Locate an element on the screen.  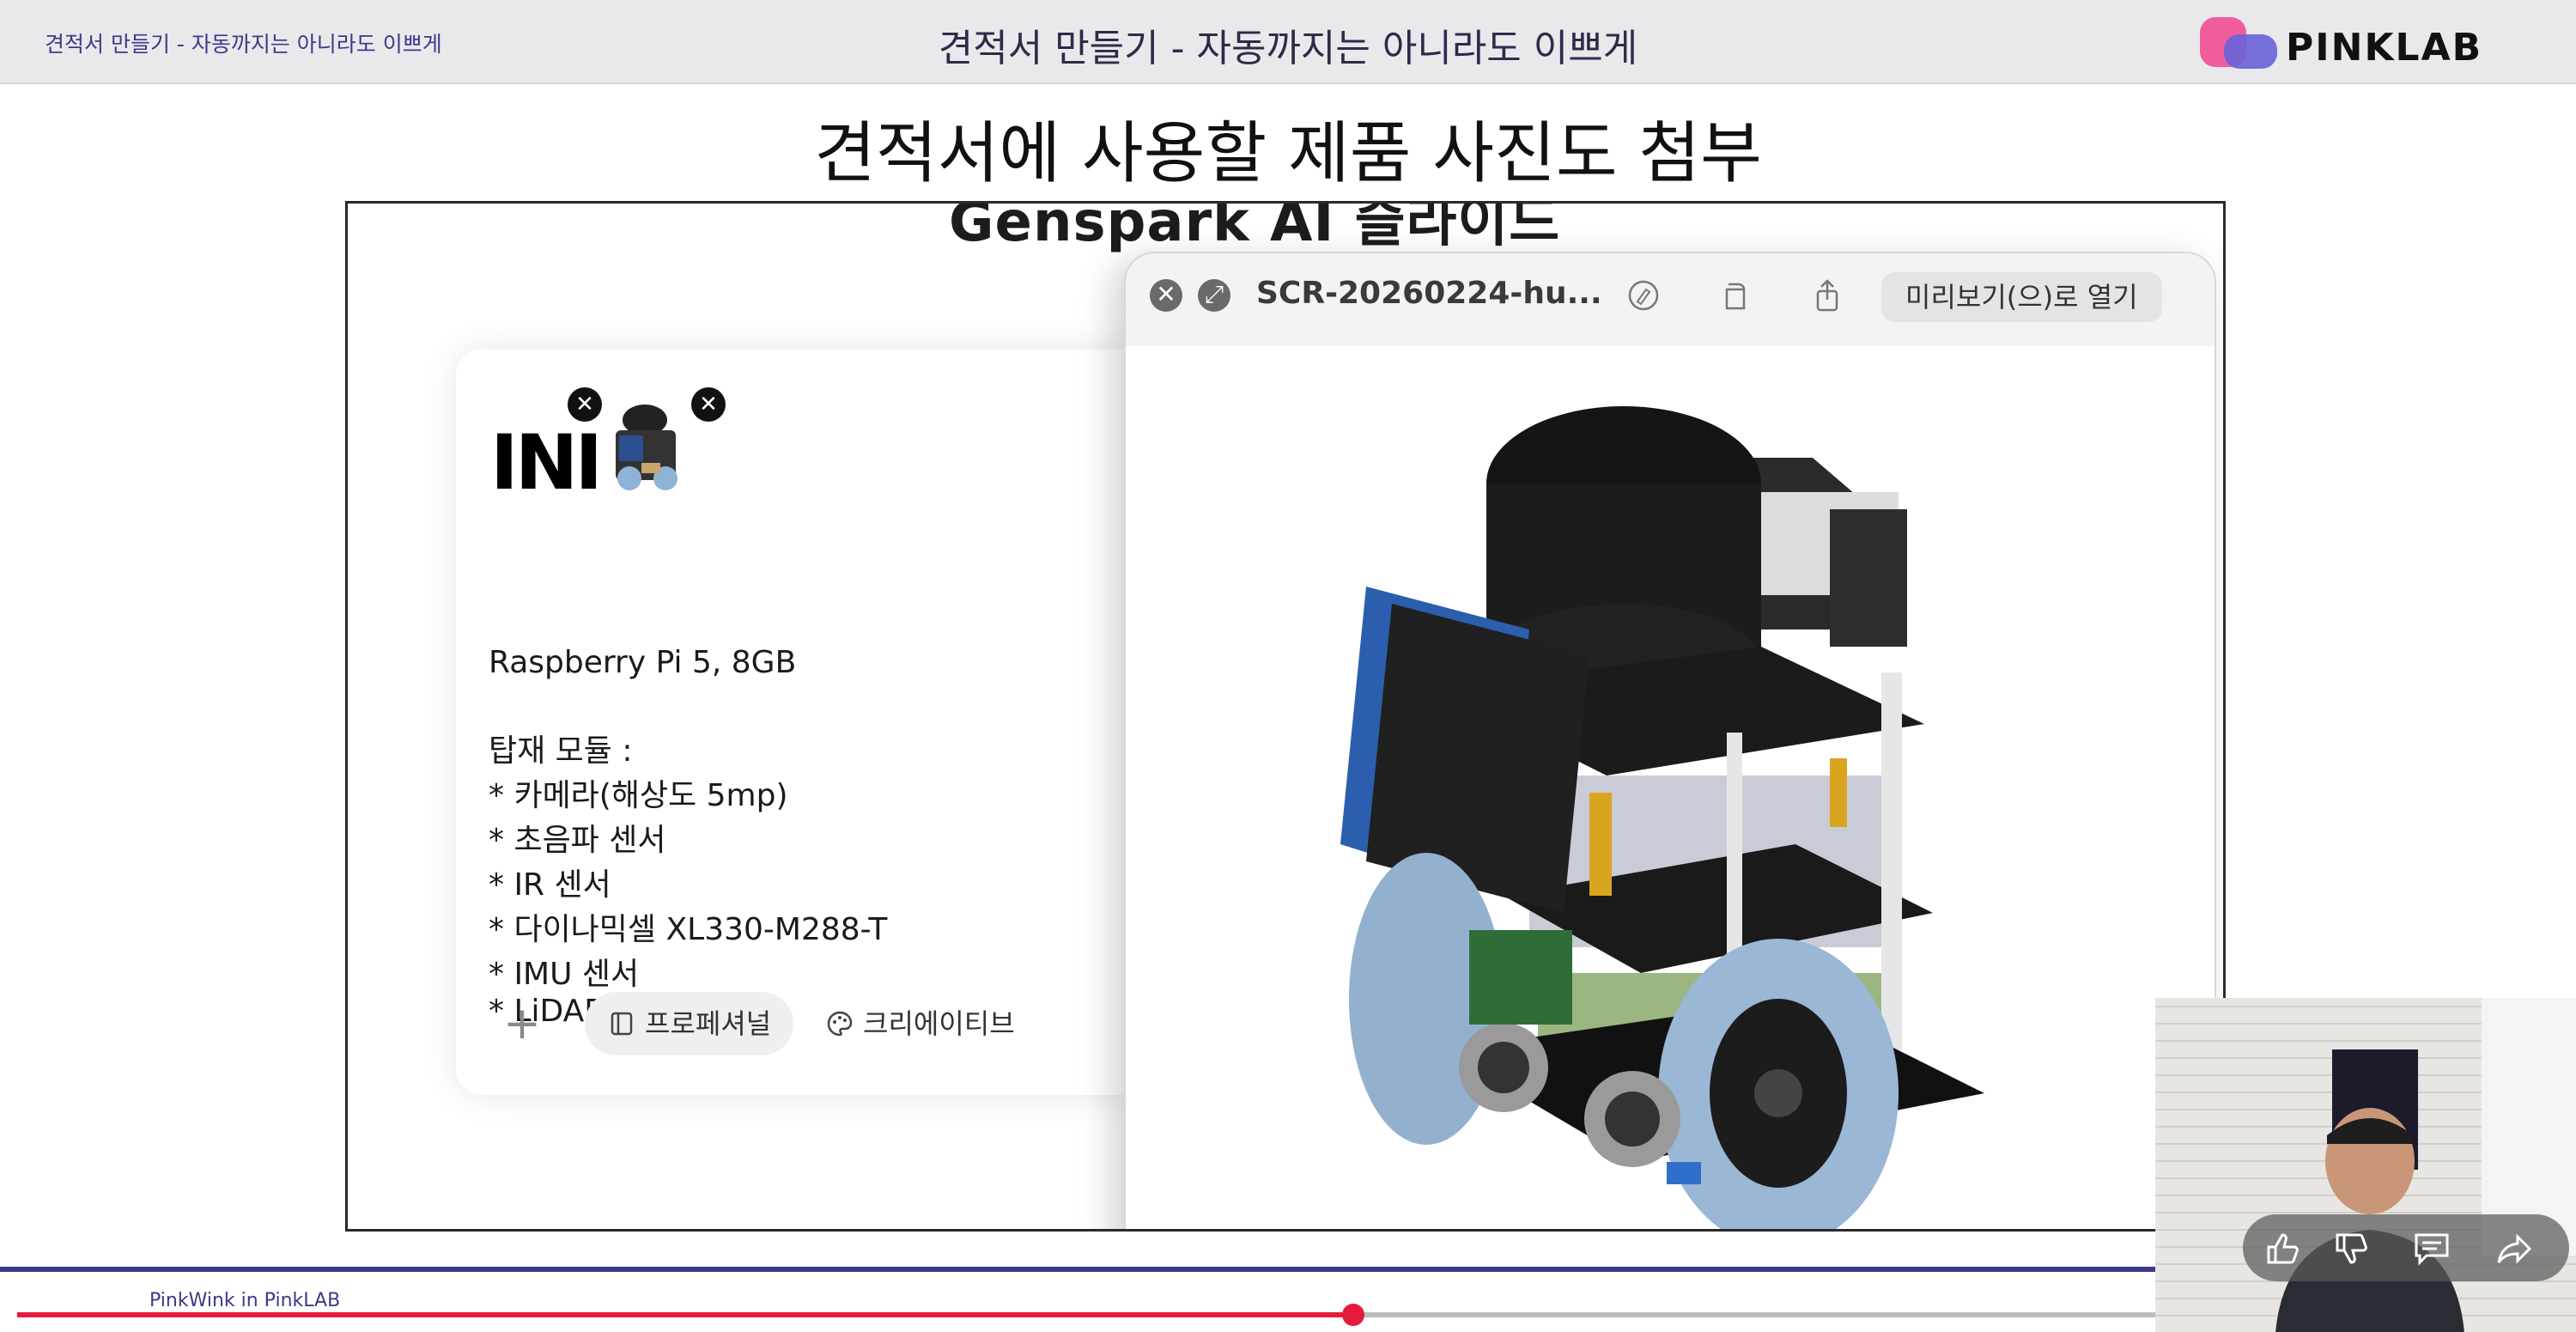
attachment-robot-thumbnail is located at coordinates (645, 447).